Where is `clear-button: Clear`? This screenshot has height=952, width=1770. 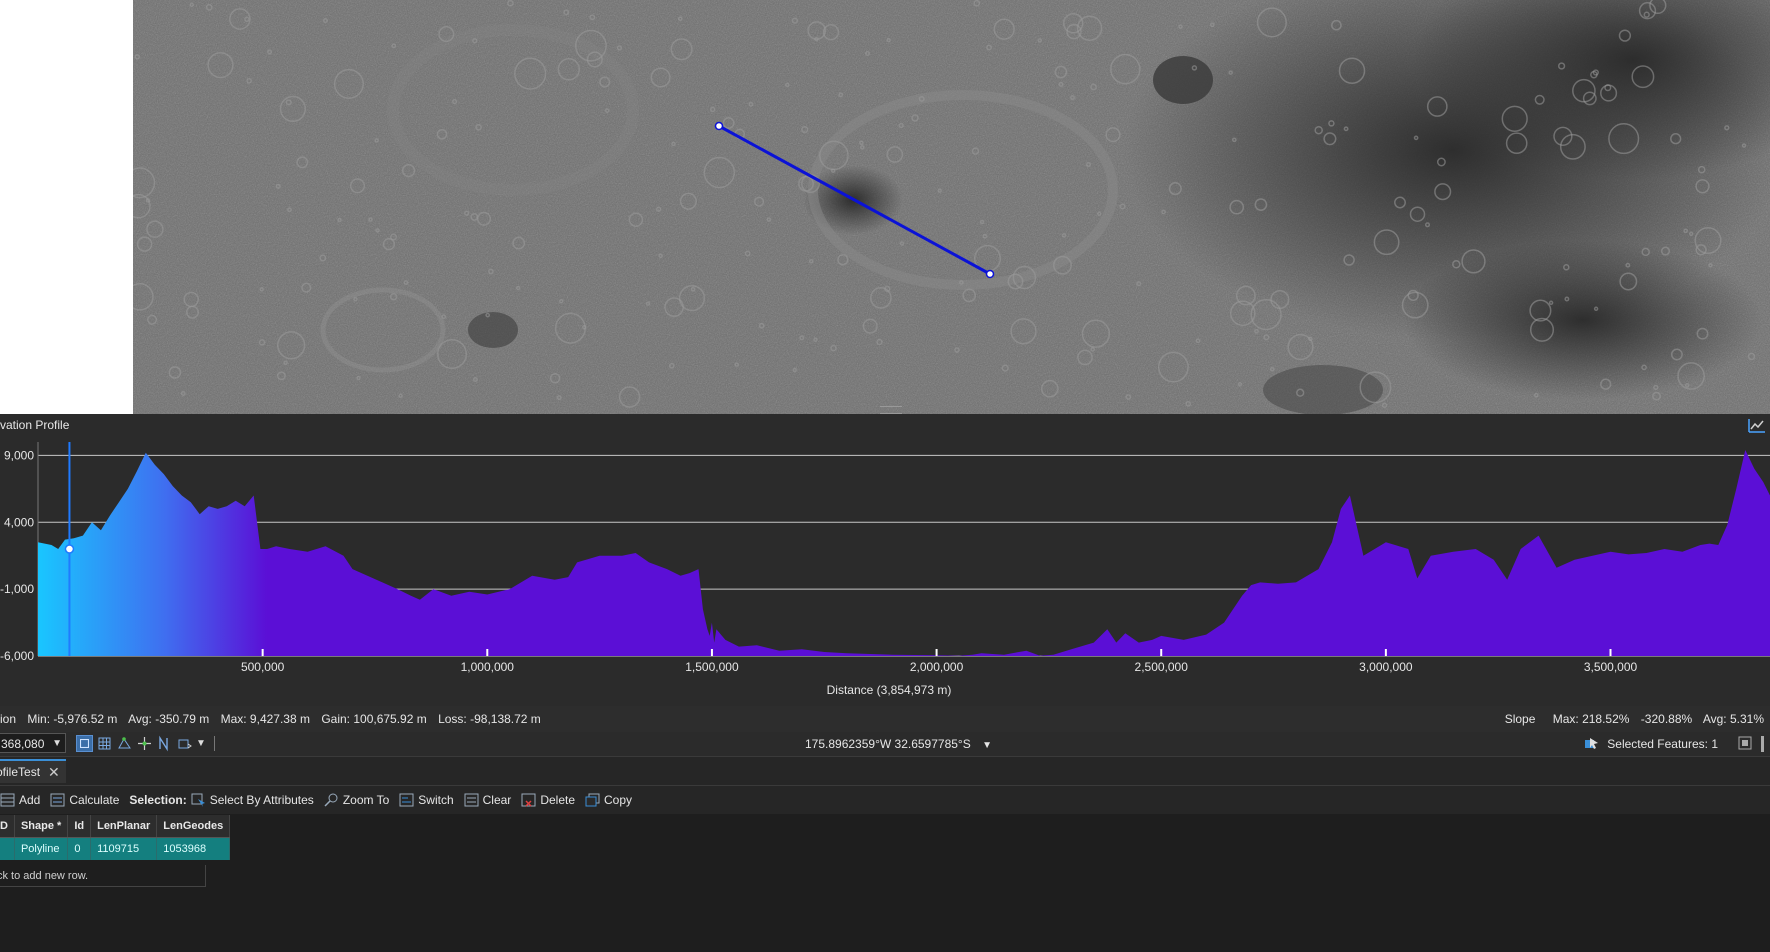 clear-button: Clear is located at coordinates (488, 800).